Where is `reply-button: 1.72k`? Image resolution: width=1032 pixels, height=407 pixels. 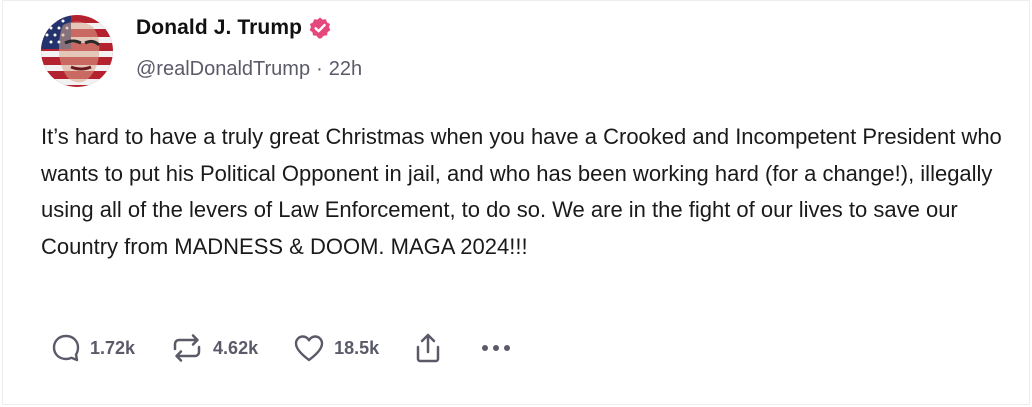
reply-button: 1.72k is located at coordinates (92, 348).